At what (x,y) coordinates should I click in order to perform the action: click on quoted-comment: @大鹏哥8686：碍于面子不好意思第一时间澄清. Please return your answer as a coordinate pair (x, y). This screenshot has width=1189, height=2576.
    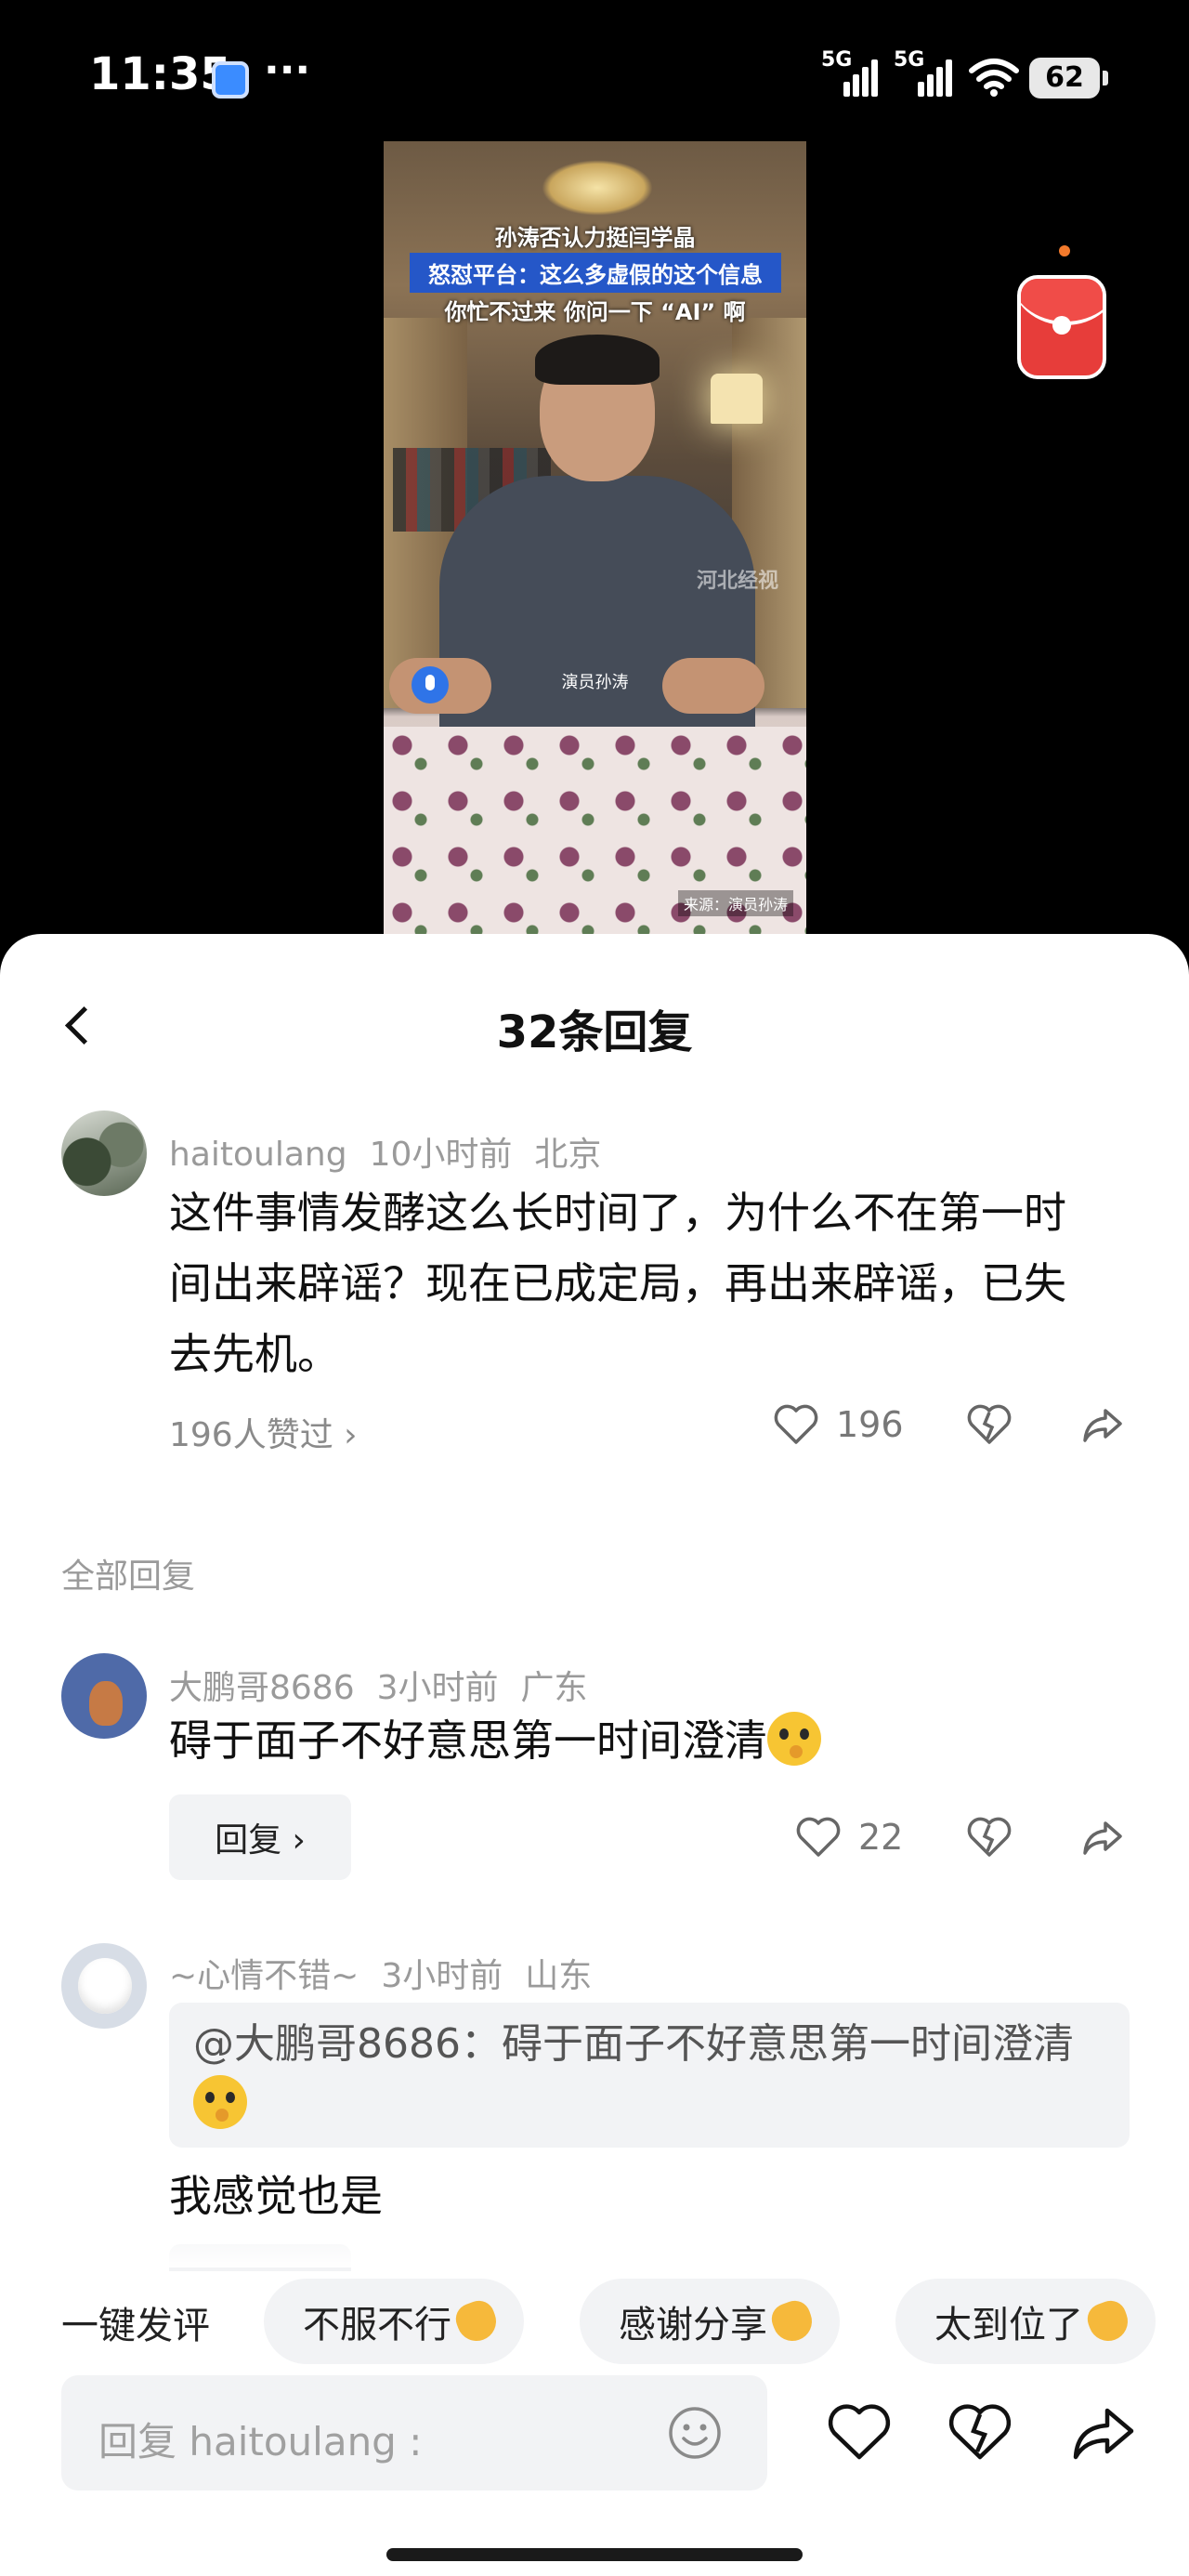
    Looking at the image, I should click on (649, 2075).